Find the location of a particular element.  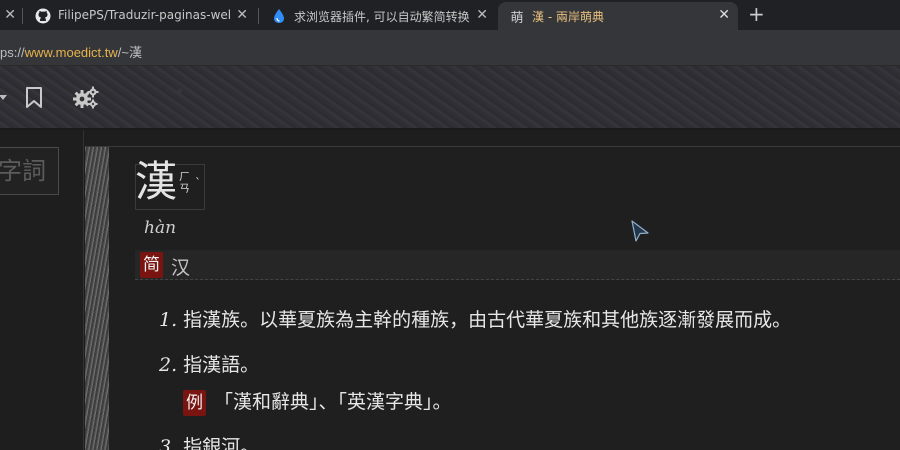

tab-github: FilipePS/Traduzir-paginas-web ✕ is located at coordinates (140, 16).